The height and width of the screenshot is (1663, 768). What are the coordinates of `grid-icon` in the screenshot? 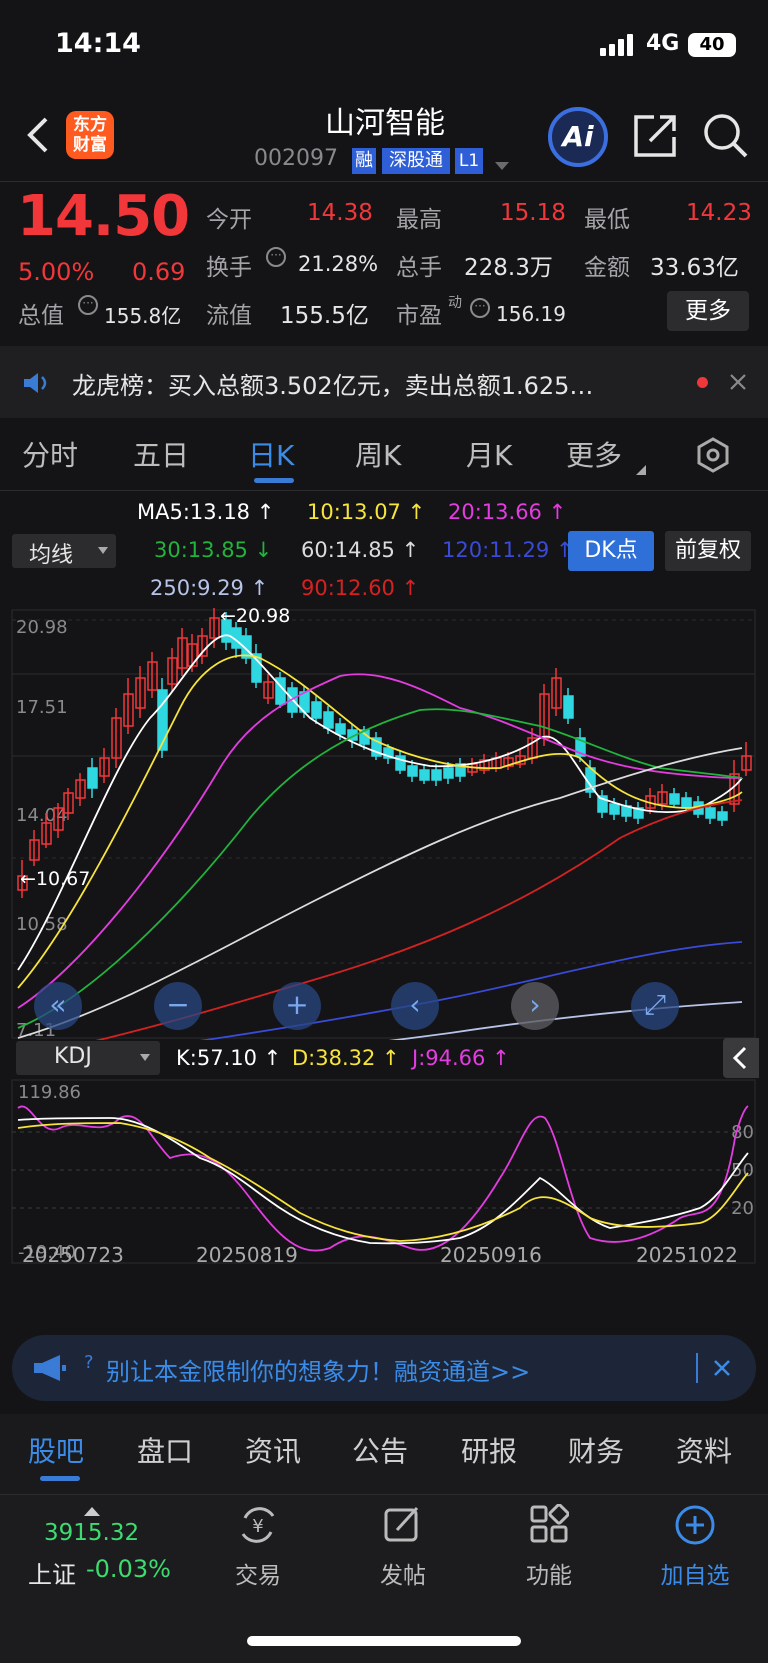 It's located at (549, 1523).